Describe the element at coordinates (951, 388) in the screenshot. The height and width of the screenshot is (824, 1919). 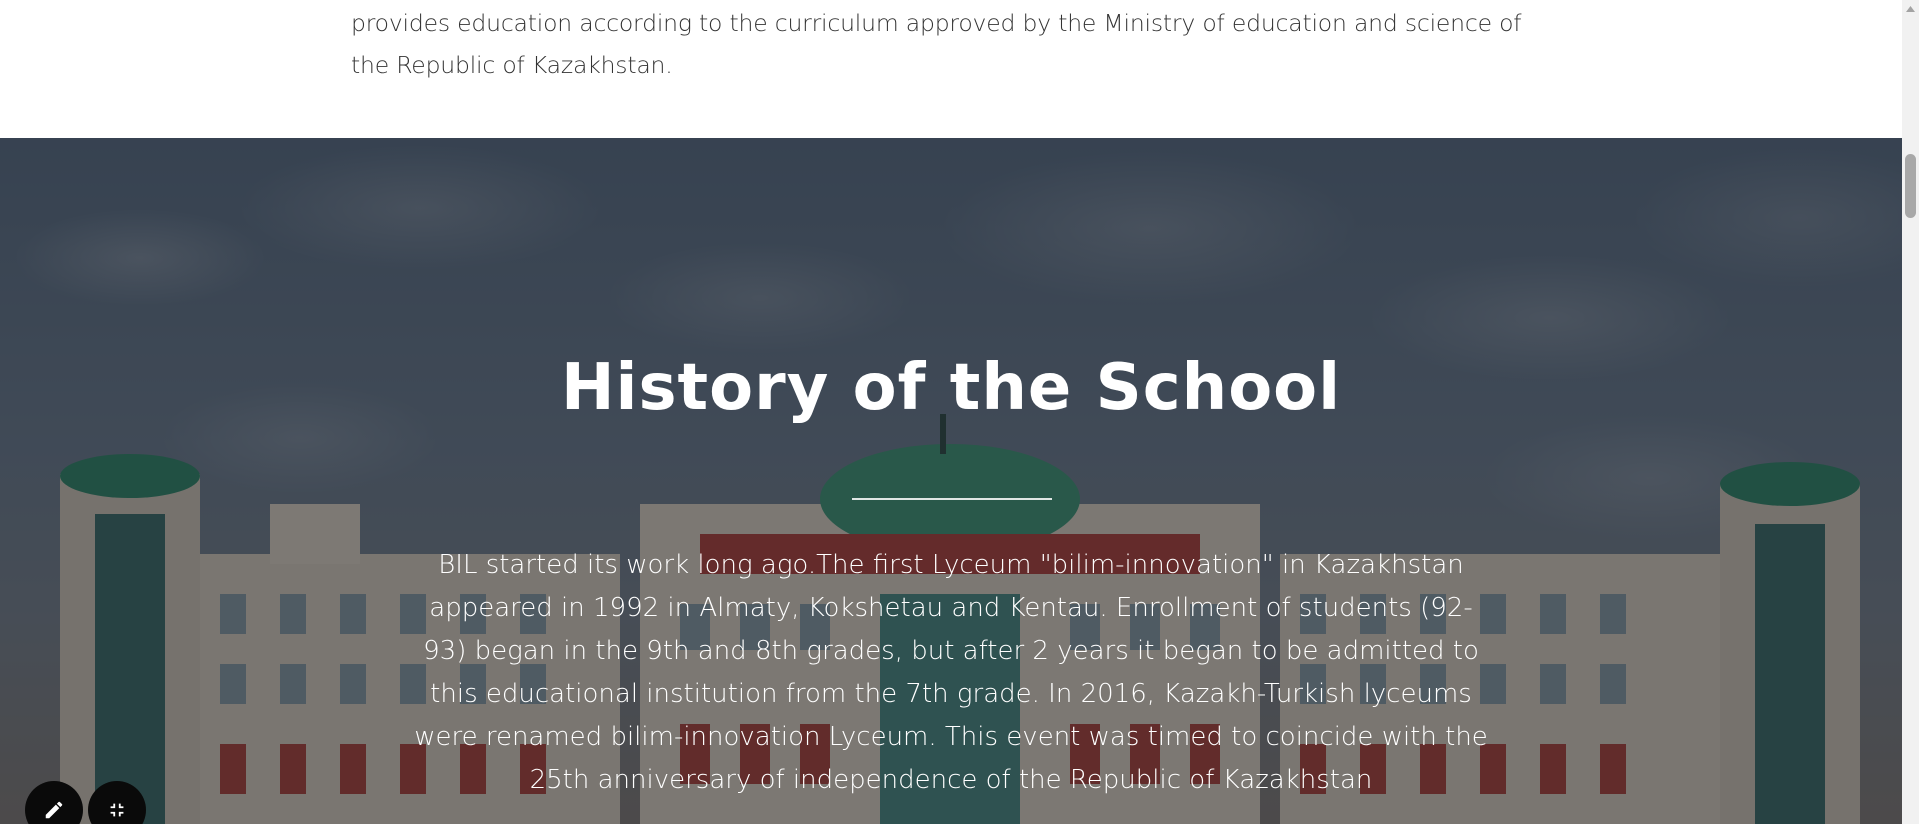
I see `history-title: History of the School` at that location.